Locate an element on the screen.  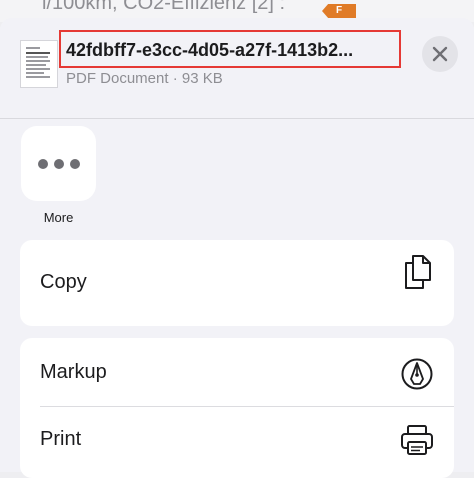
more-label: More is located at coordinates (58, 217).